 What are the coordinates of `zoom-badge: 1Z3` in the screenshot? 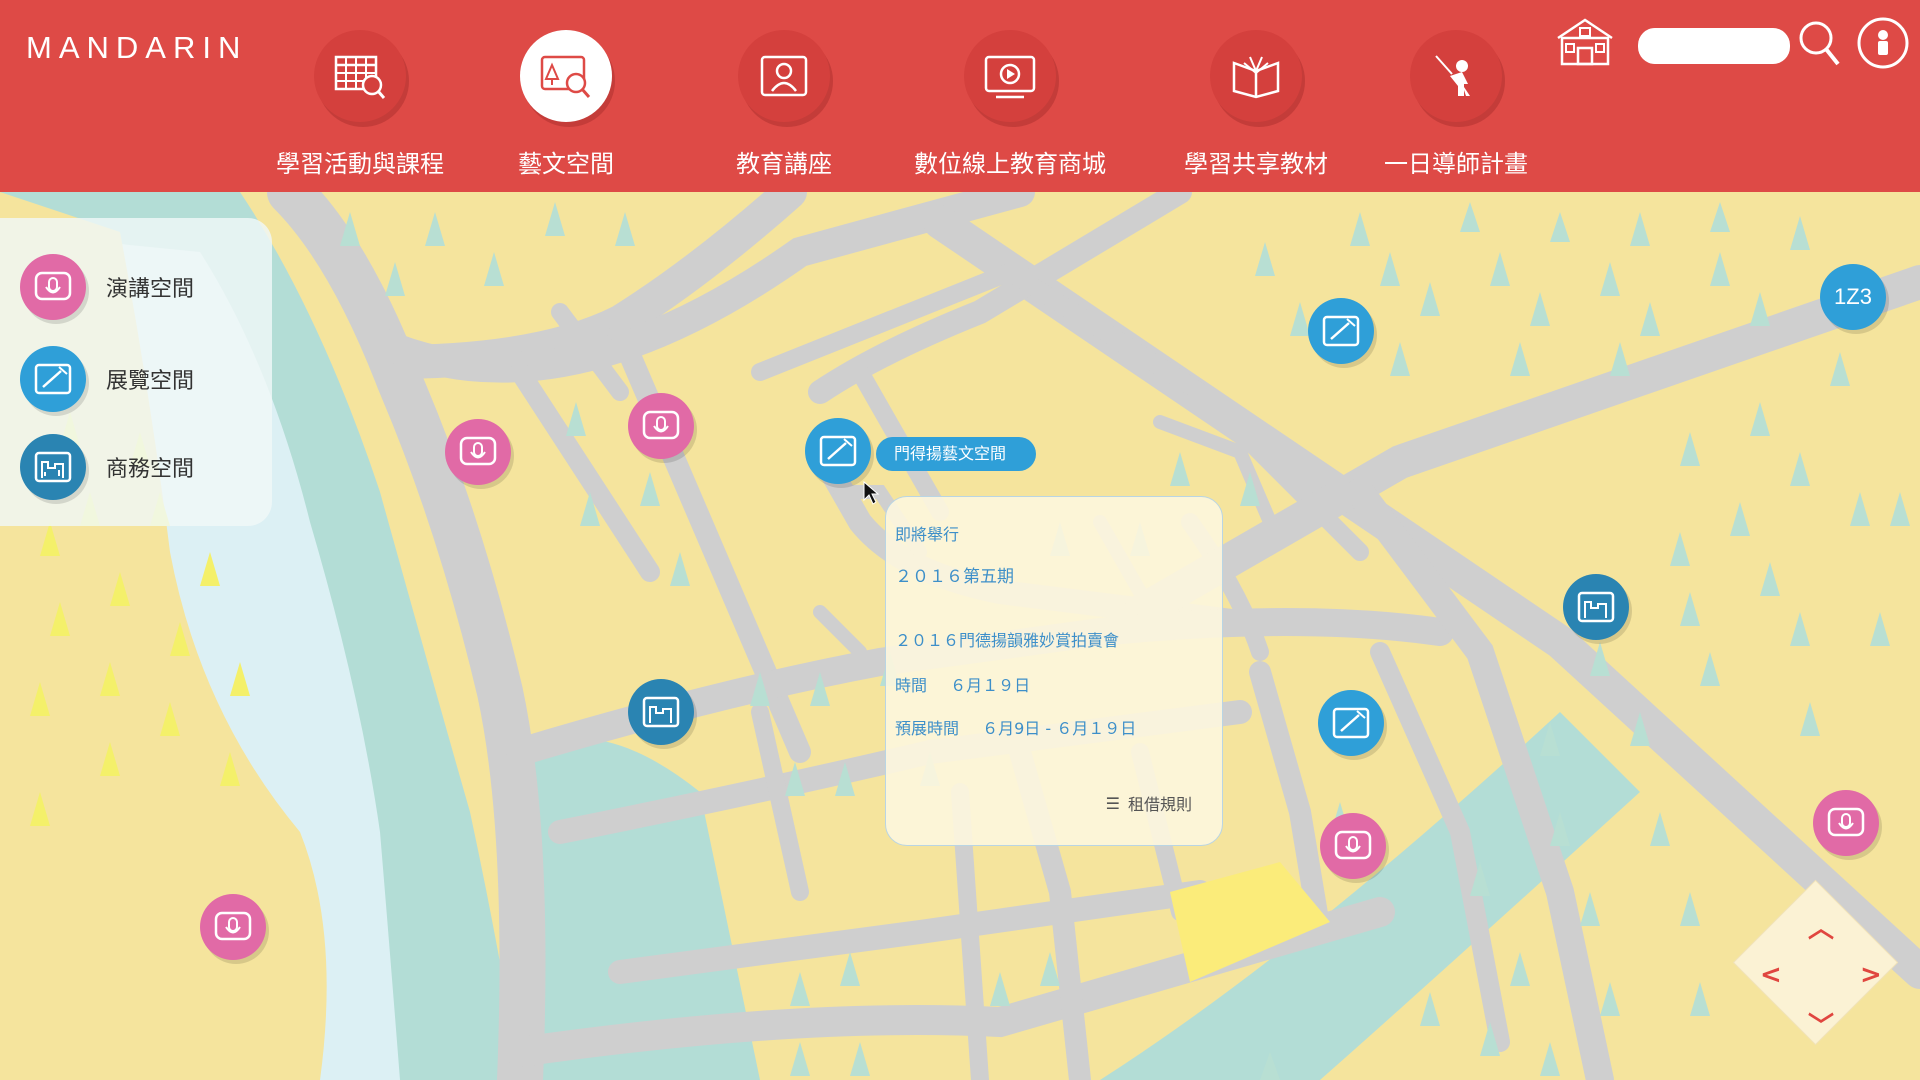 It's located at (1853, 297).